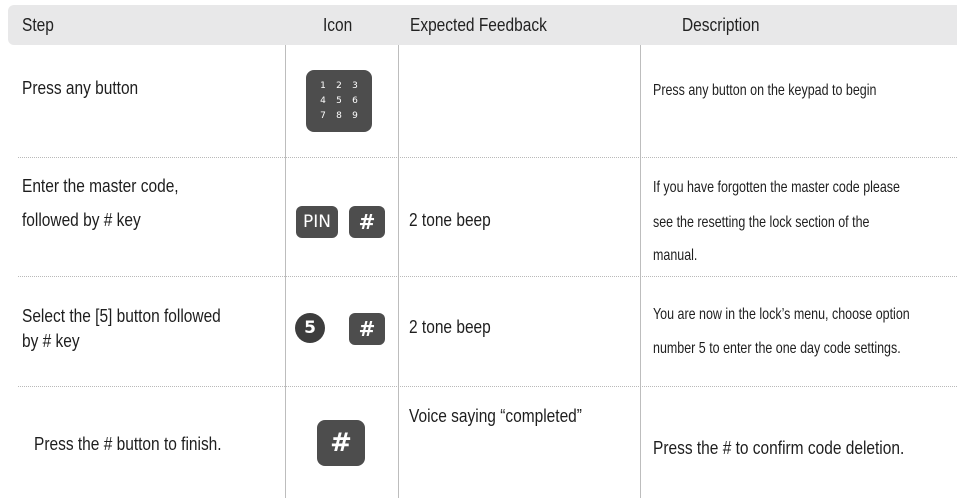 Image resolution: width=957 pixels, height=498 pixels. I want to click on keypad-digit: 8, so click(339, 115).